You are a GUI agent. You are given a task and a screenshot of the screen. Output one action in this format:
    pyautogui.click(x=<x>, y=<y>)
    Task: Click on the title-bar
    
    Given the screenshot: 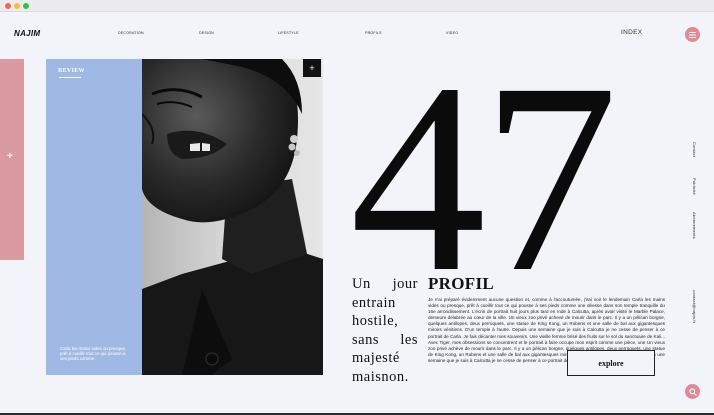 What is the action you would take?
    pyautogui.click(x=357, y=6)
    